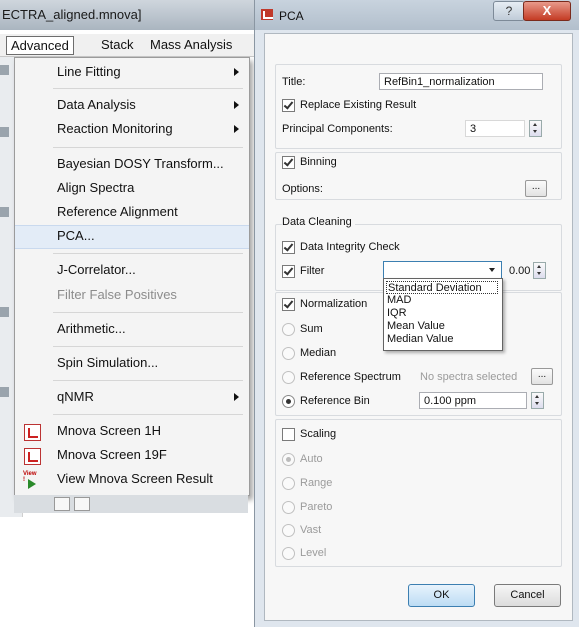  I want to click on scaling-group, so click(418, 493).